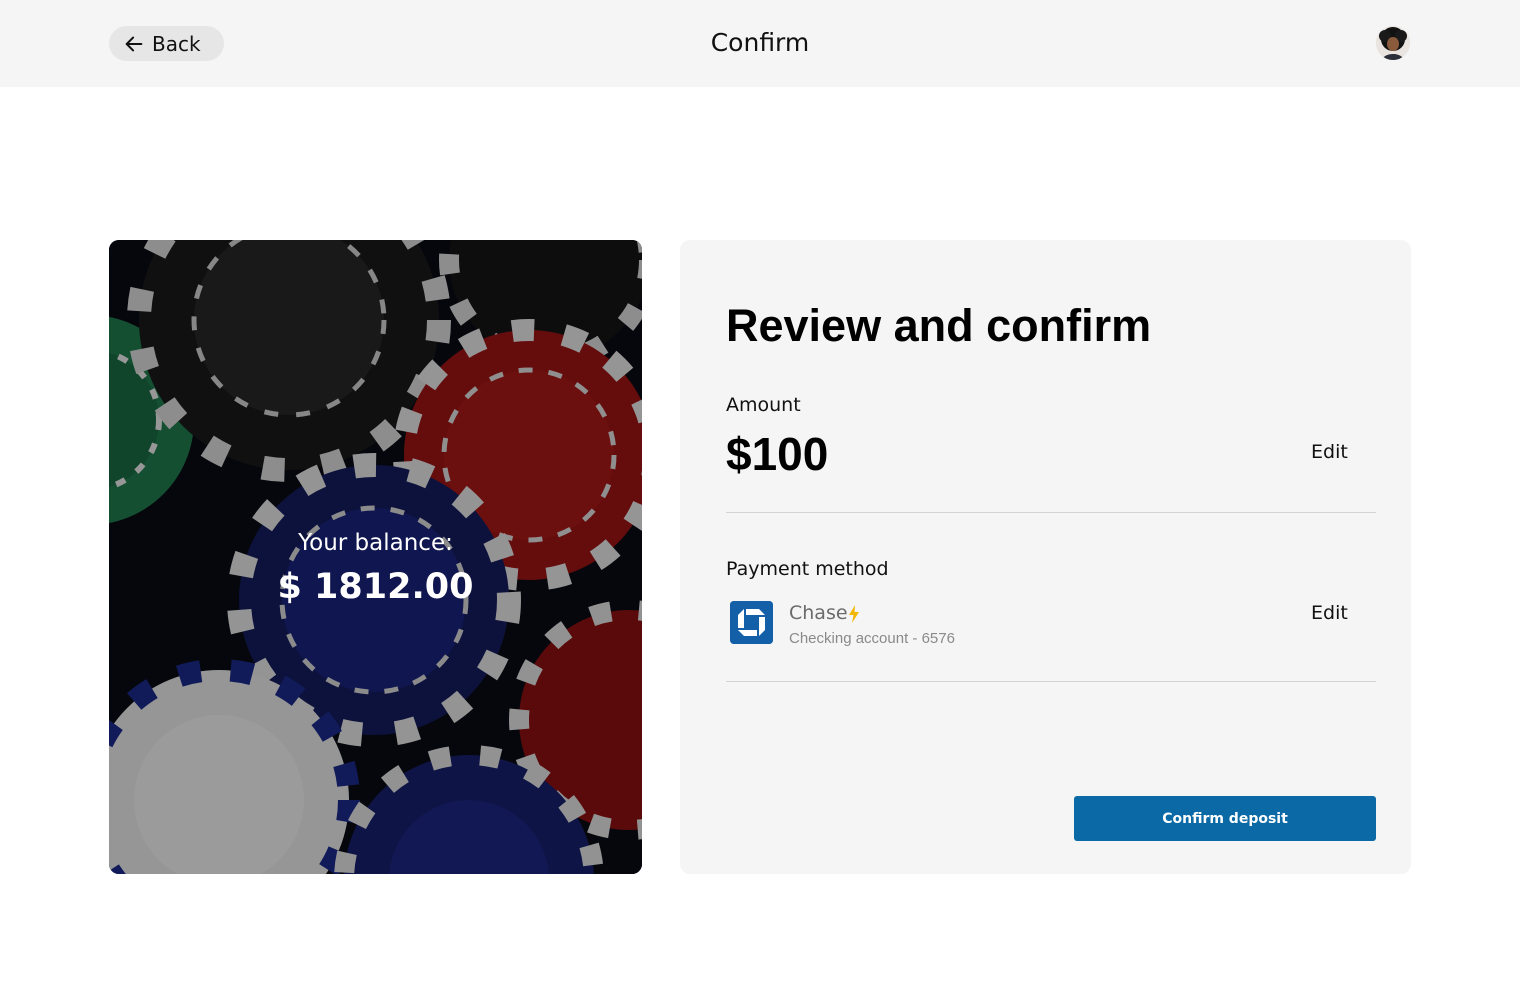 The width and height of the screenshot is (1520, 1007). Describe the element at coordinates (854, 614) in the screenshot. I see `lightning-bolt-icon` at that location.